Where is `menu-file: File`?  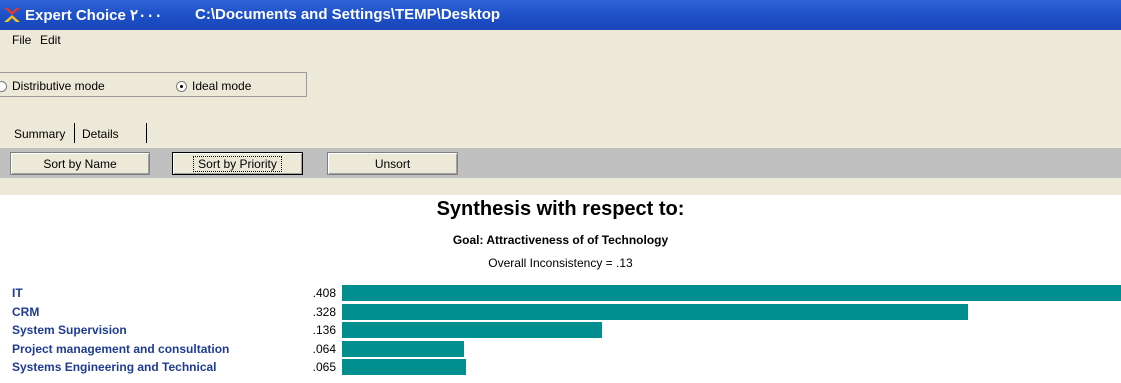 menu-file: File is located at coordinates (21, 40).